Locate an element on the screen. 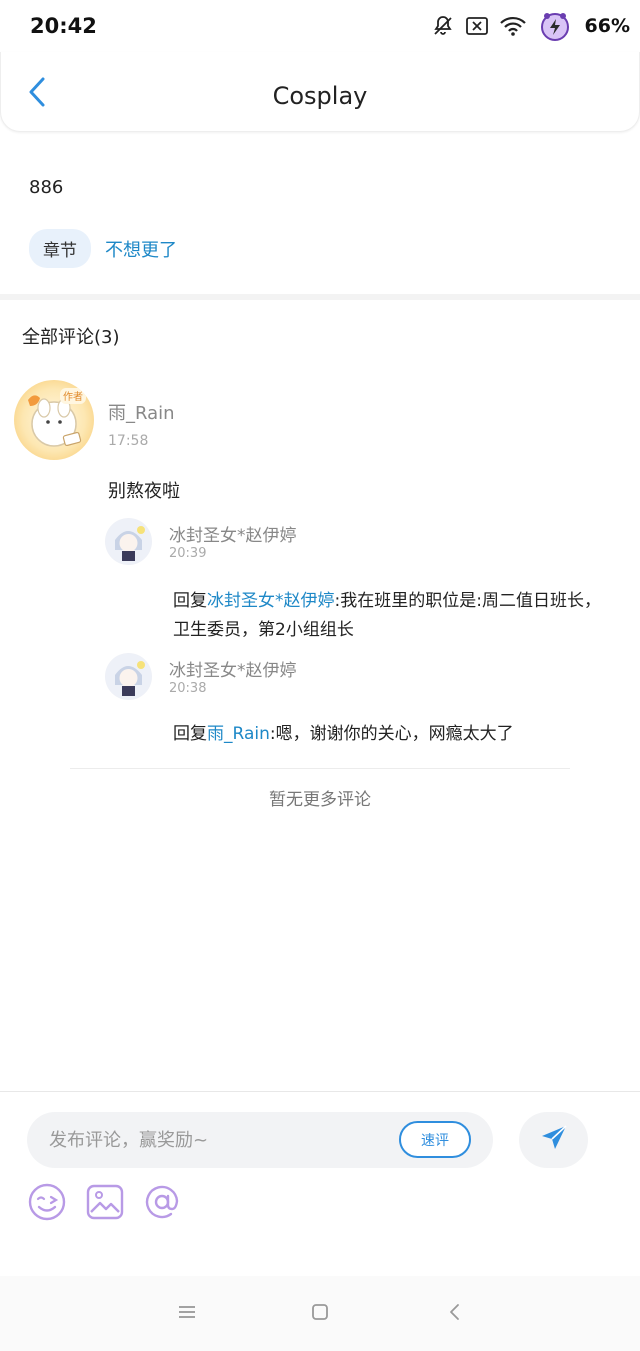 The width and height of the screenshot is (640, 1351). menu-button is located at coordinates (187, 1314).